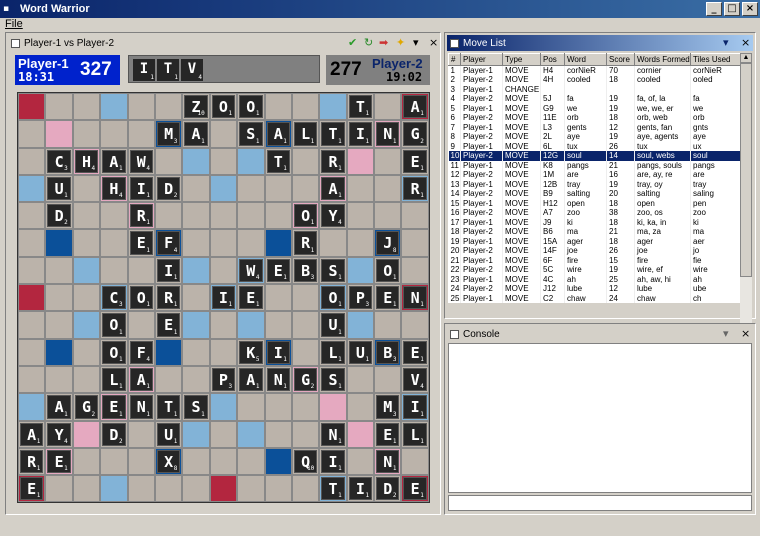  I want to click on column-header: Type, so click(521, 59).